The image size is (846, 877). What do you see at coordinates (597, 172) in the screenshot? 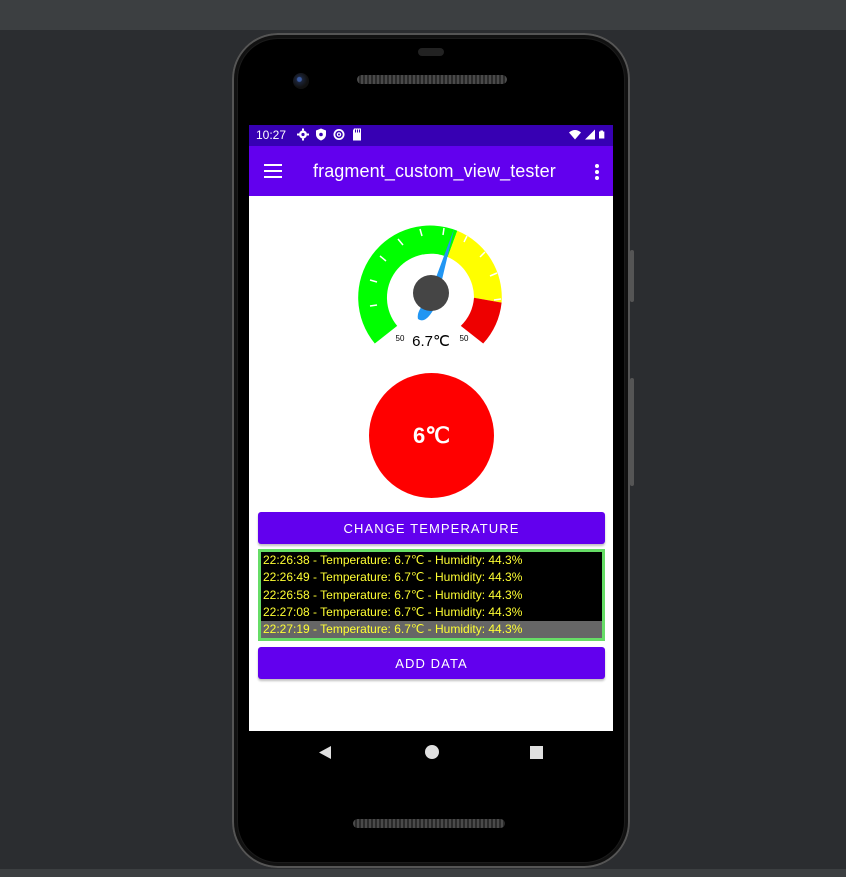
I see `overflow-menu-icon` at bounding box center [597, 172].